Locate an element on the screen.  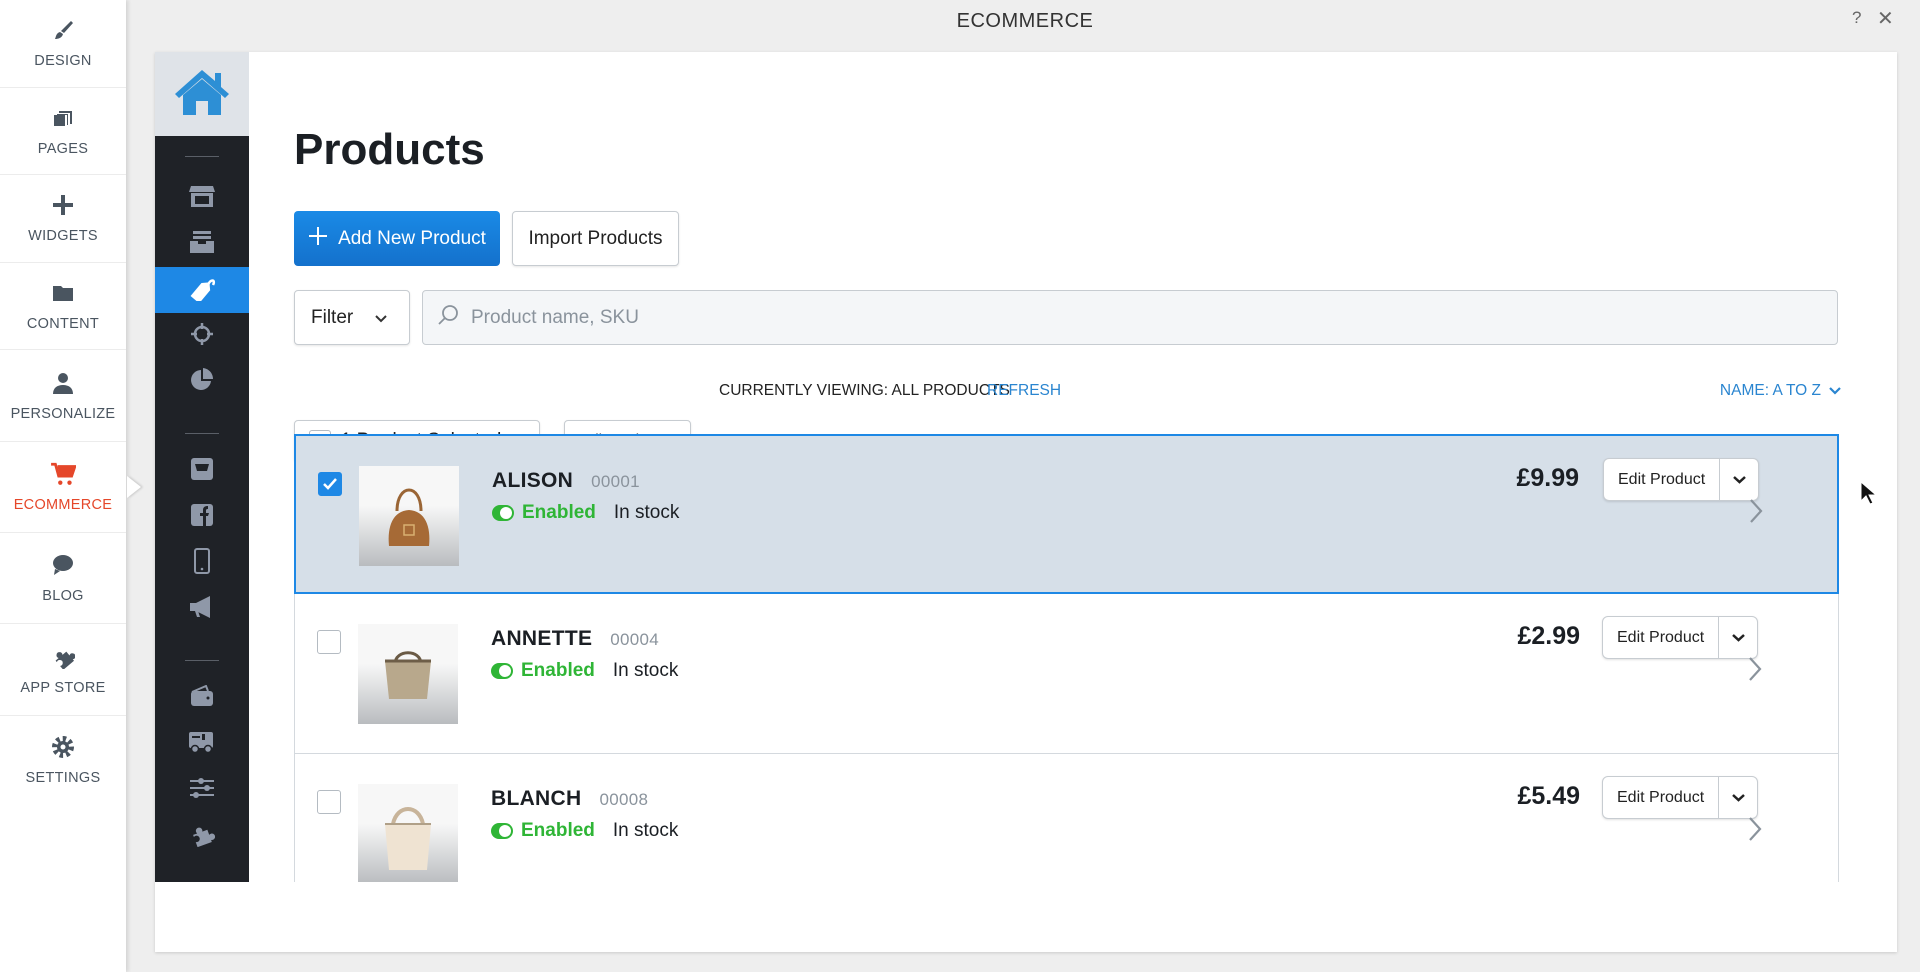
gear-icon is located at coordinates (63, 747).